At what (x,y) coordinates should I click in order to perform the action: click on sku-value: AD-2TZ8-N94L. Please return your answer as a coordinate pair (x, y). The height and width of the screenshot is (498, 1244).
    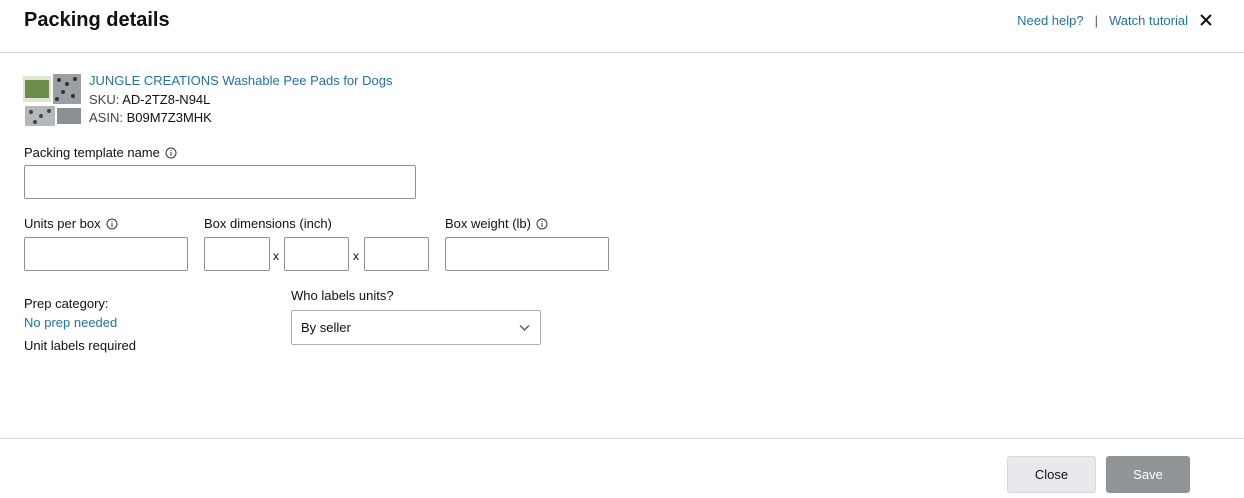
    Looking at the image, I should click on (166, 99).